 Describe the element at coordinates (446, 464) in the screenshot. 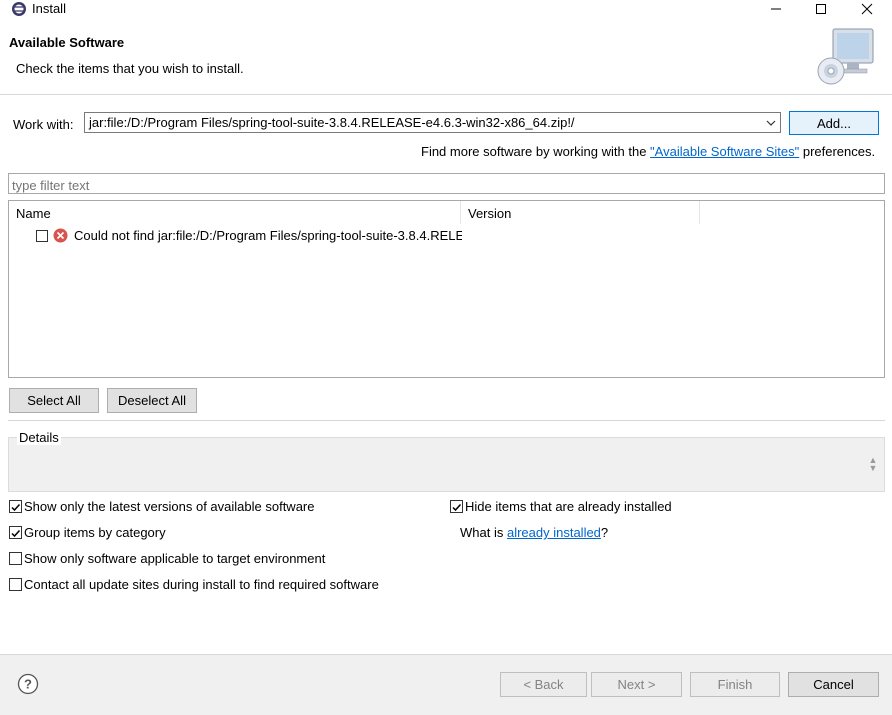

I see `details-panel` at that location.